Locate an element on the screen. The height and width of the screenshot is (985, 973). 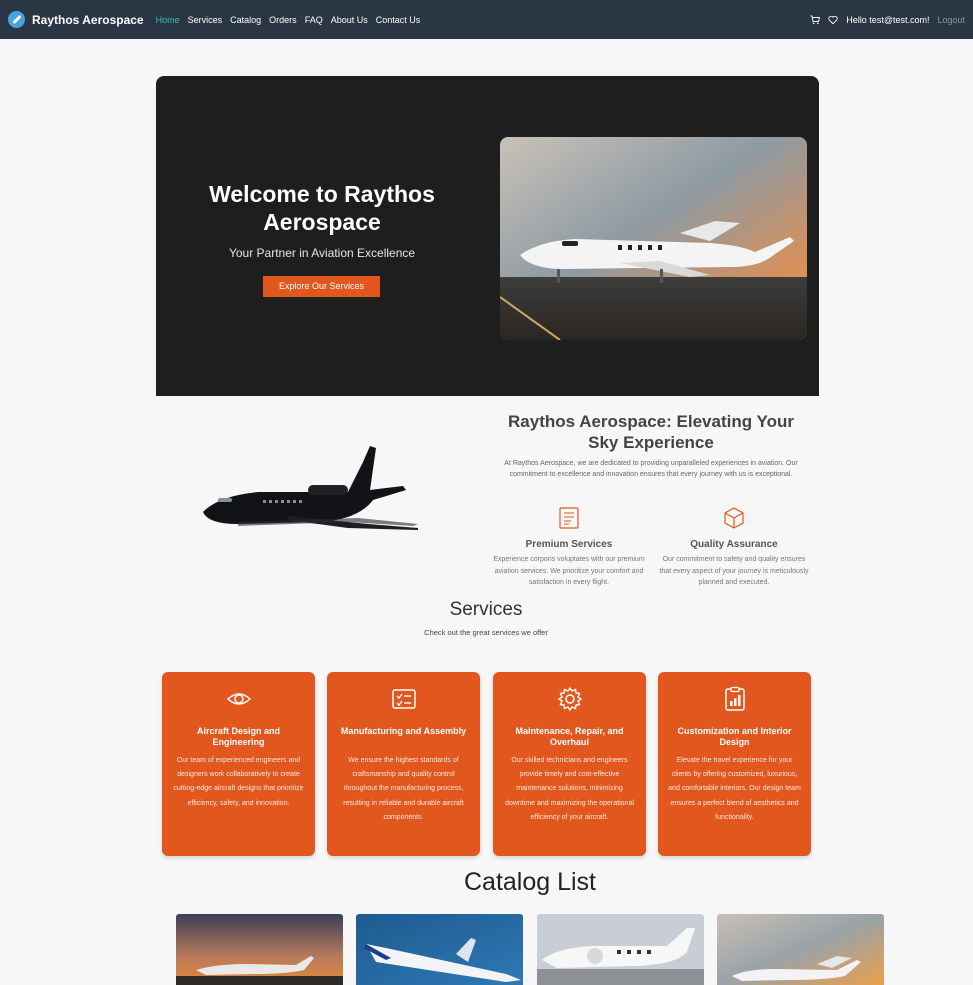
heart-icon is located at coordinates (833, 20).